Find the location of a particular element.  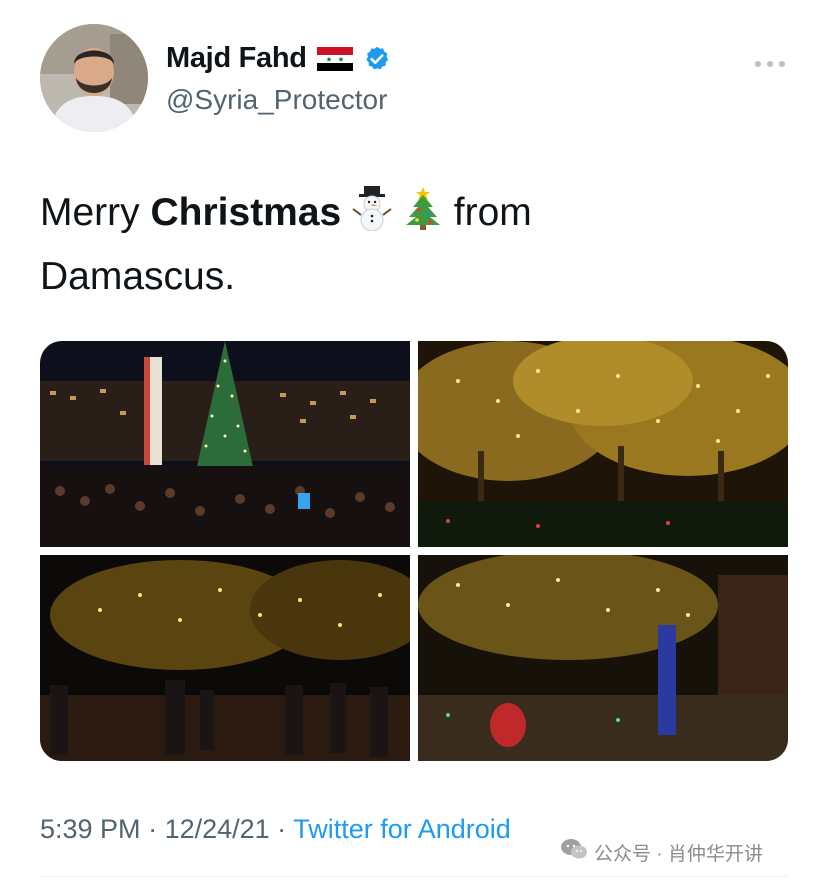

tweet-date: 12/24/21 is located at coordinates (217, 829).